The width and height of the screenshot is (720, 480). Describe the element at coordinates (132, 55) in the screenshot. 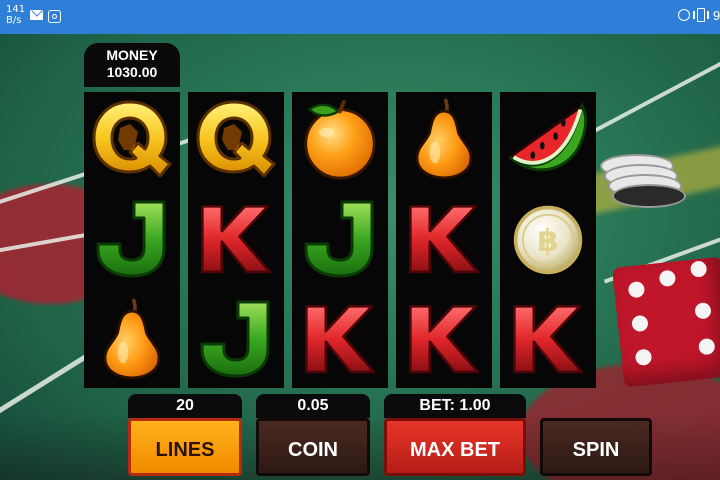

I see `money-label: MONEY` at that location.